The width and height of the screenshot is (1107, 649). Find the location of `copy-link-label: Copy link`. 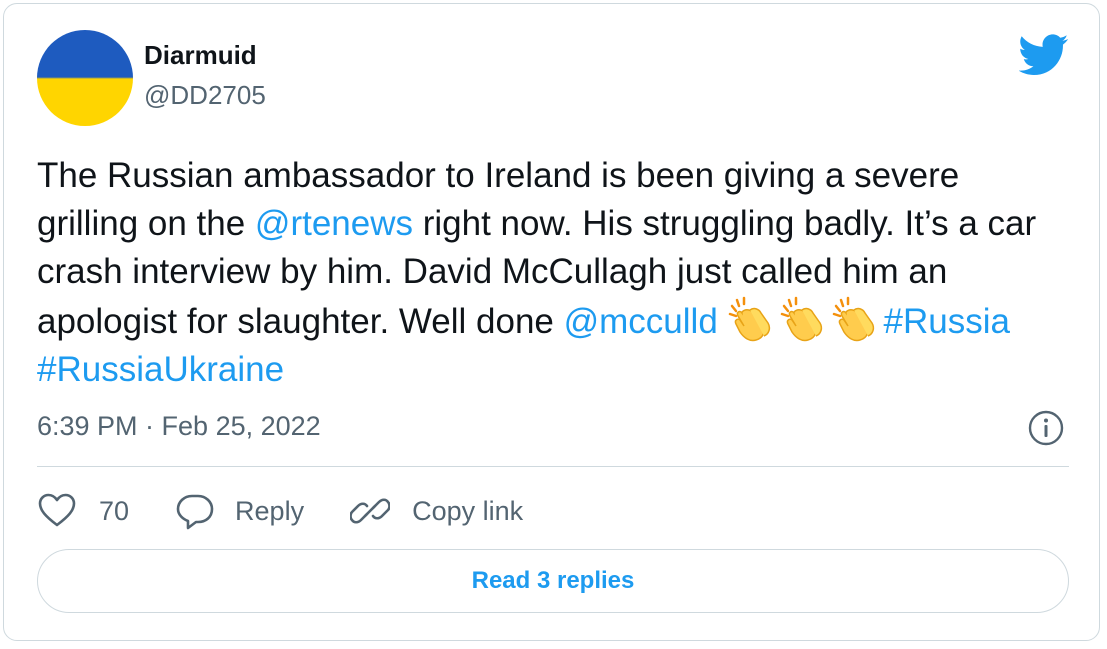

copy-link-label: Copy link is located at coordinates (468, 510).